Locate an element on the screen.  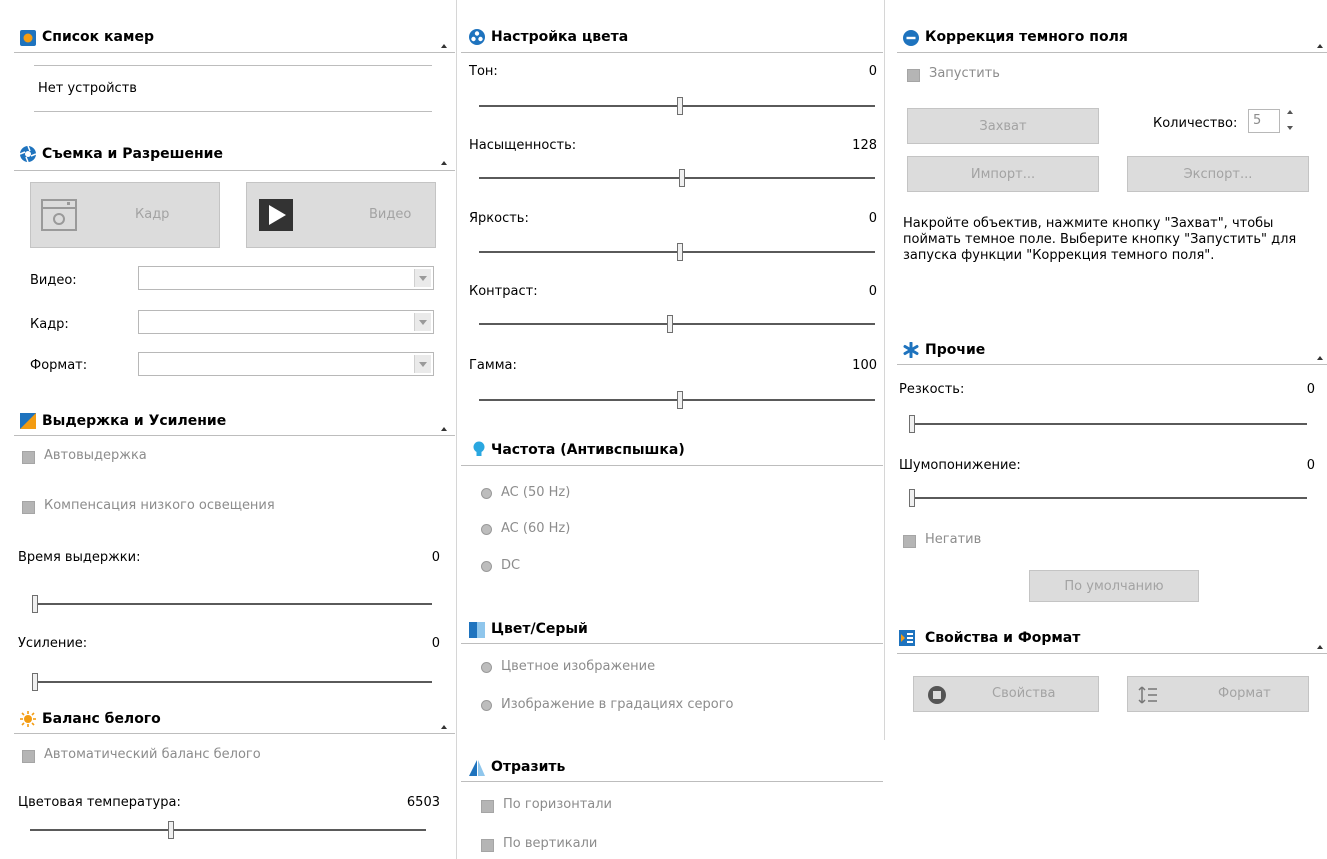
count-label: Количество: is located at coordinates (1195, 123).